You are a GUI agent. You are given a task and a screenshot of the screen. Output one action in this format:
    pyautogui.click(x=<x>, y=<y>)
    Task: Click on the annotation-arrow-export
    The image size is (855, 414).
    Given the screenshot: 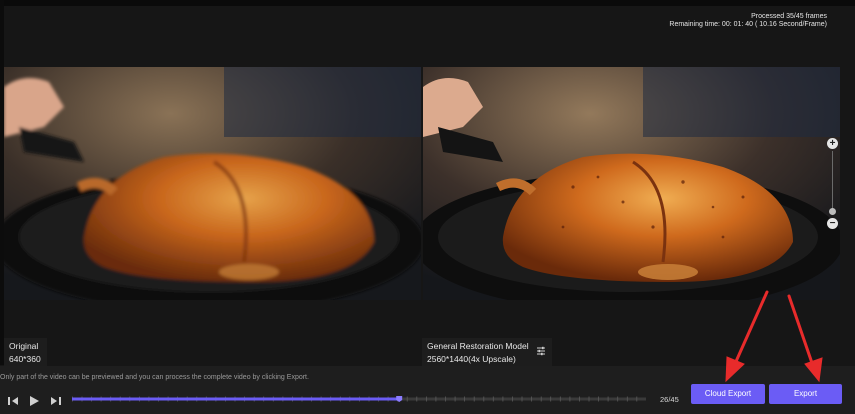 What is the action you would take?
    pyautogui.click(x=801, y=331)
    